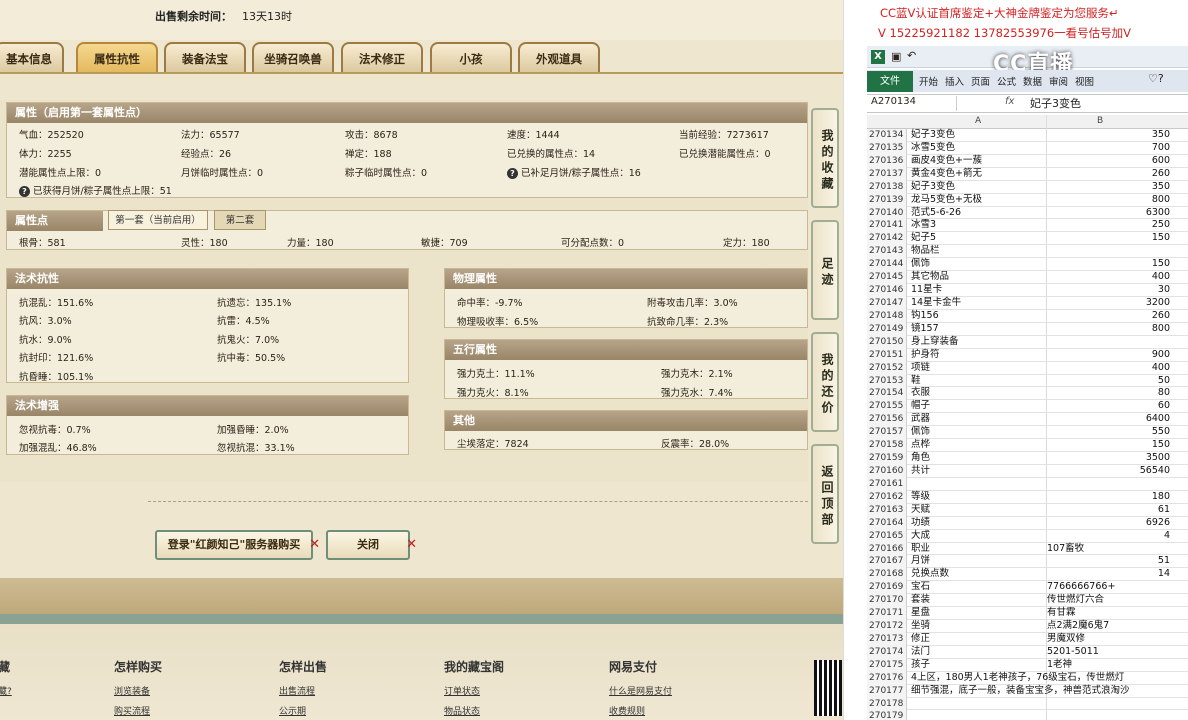 The height and width of the screenshot is (720, 1188). I want to click on row-number: 270174, so click(887, 652).